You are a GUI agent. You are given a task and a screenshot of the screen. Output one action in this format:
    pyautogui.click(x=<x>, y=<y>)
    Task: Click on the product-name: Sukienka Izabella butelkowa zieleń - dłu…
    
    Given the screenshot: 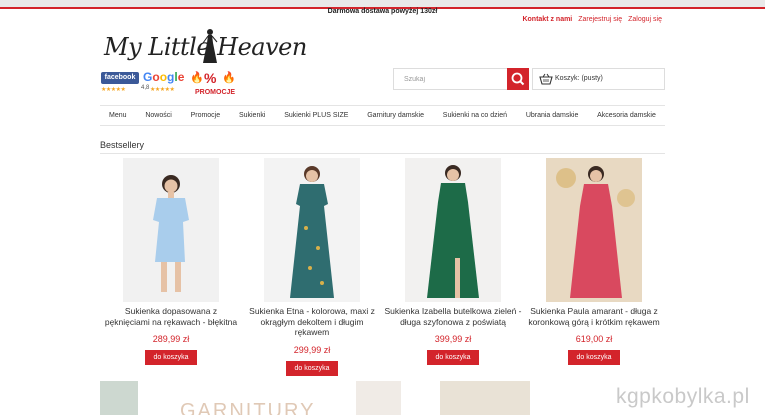 What is the action you would take?
    pyautogui.click(x=453, y=316)
    